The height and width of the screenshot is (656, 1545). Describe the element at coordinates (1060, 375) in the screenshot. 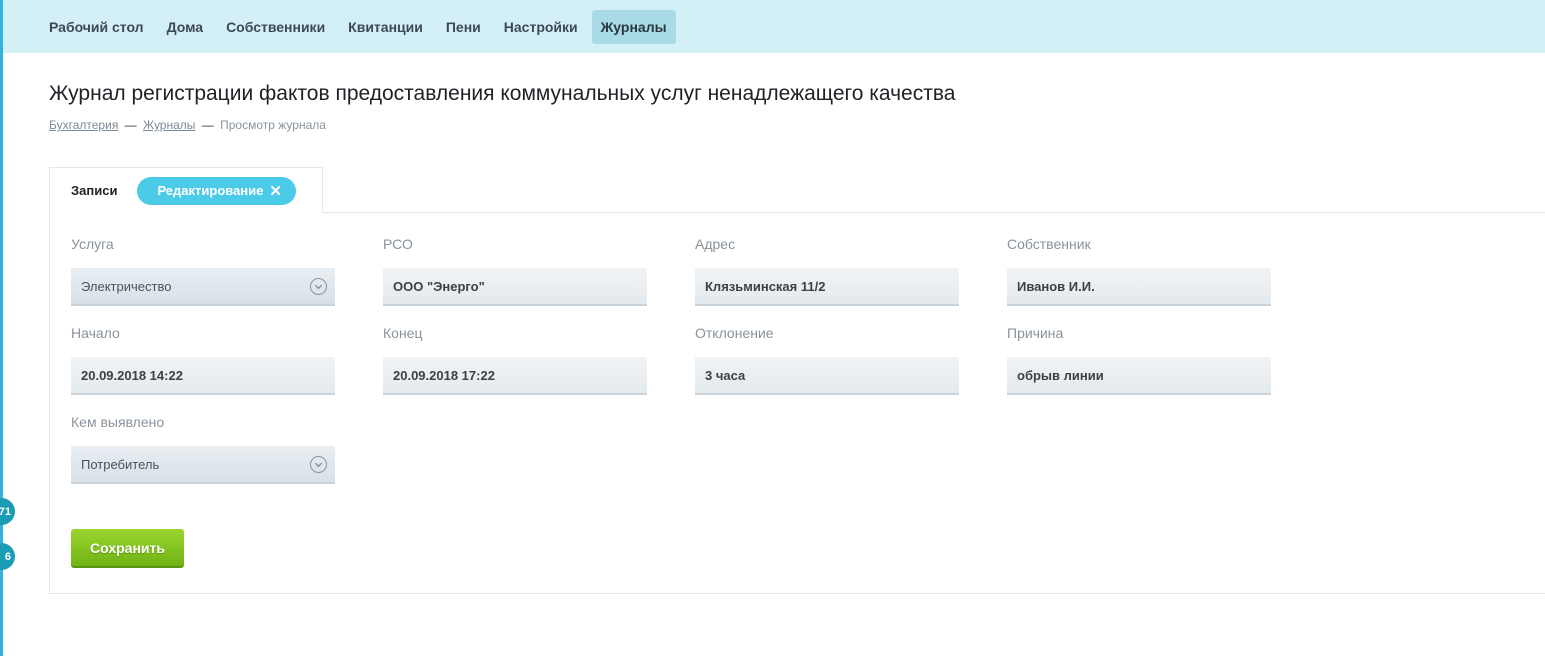

I see `reason-value: обрыв линии` at that location.